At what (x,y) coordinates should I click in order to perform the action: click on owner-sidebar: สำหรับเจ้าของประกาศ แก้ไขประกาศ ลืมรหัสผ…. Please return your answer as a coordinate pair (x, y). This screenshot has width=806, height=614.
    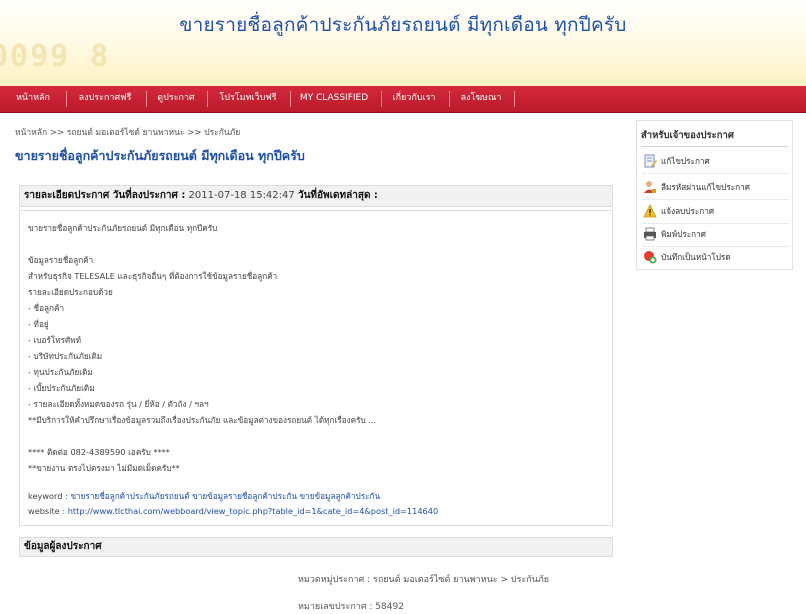
    Looking at the image, I should click on (714, 195).